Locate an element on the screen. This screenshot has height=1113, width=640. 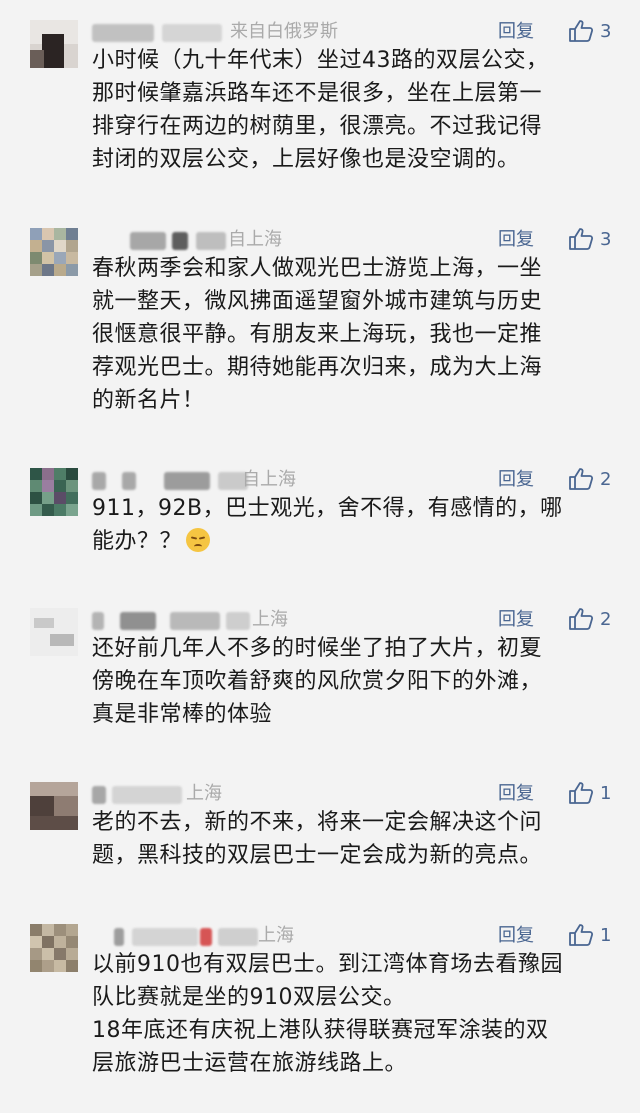
comment-line: 排穿行在两边的树荫里，很漂亮。不过我记得 is located at coordinates (317, 126).